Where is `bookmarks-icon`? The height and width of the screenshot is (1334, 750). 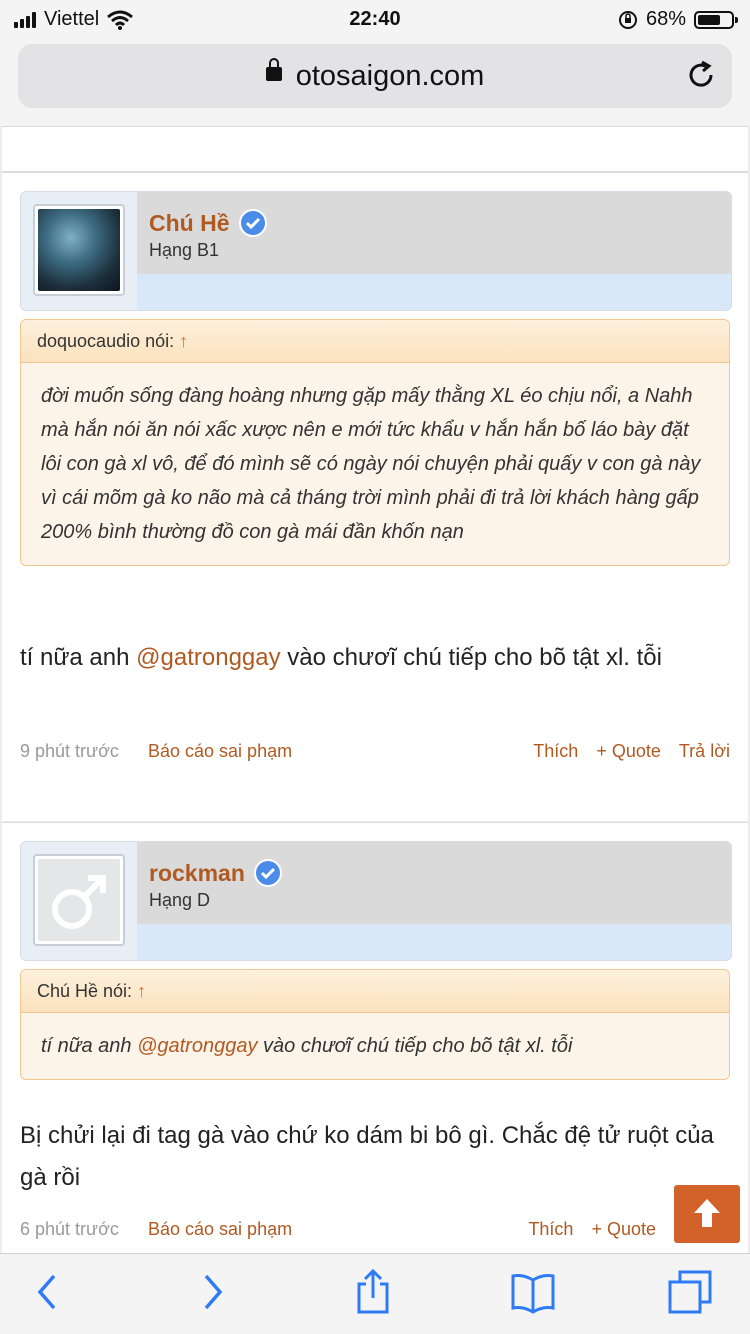
bookmarks-icon is located at coordinates (533, 1292).